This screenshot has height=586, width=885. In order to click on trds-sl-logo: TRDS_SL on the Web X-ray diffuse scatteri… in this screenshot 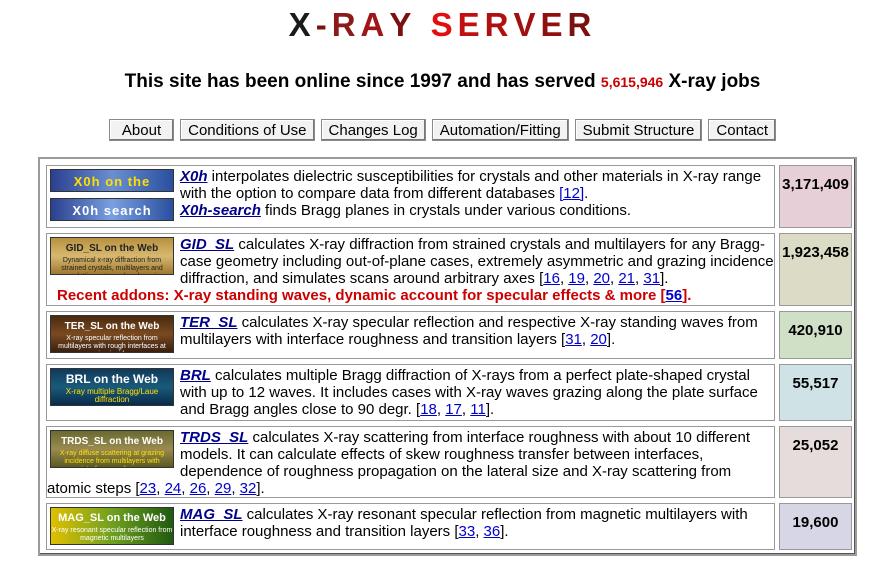, I will do `click(112, 449)`.